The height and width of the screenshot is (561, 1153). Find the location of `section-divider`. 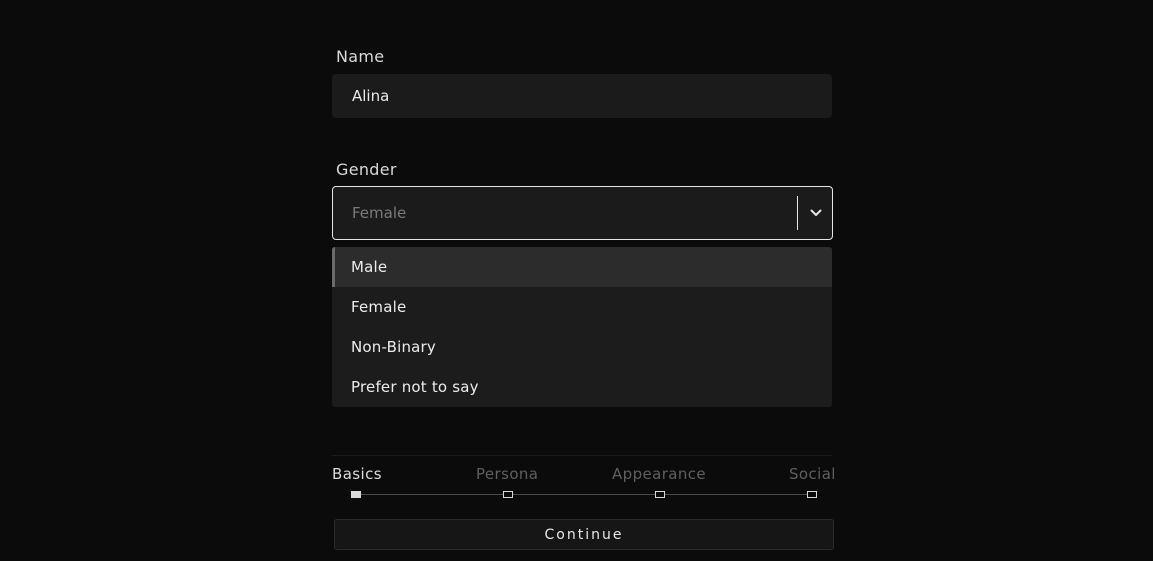

section-divider is located at coordinates (582, 455).